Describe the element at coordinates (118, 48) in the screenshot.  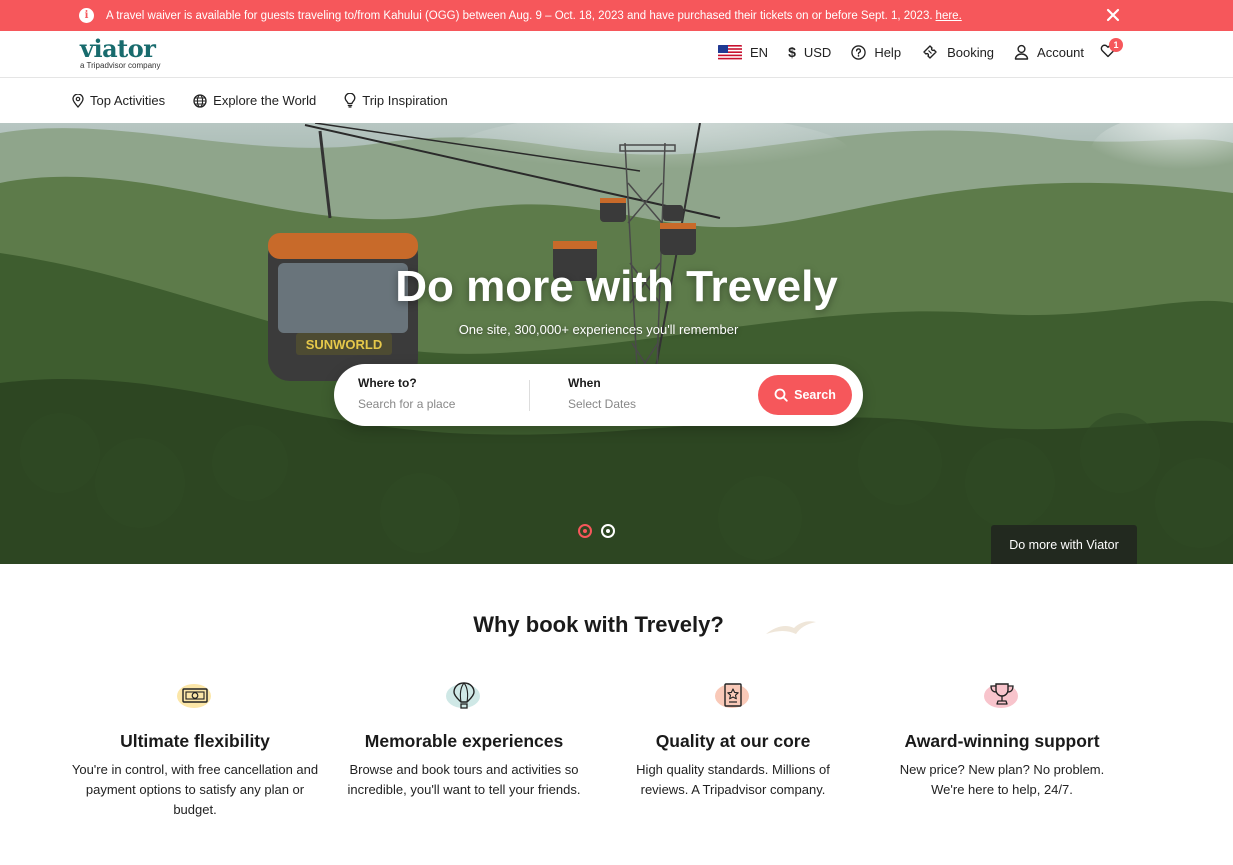
I see `logo-wordmark: viator` at that location.